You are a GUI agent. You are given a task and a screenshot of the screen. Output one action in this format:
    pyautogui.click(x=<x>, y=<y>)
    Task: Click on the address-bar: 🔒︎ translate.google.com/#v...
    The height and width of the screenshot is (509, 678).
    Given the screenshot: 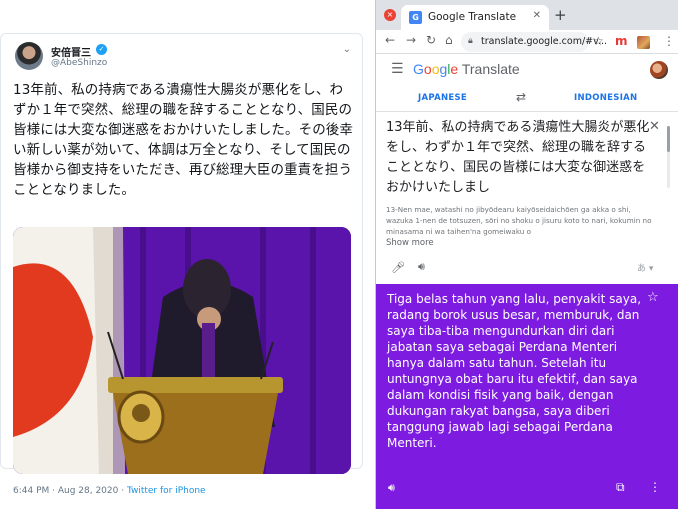 What is the action you would take?
    pyautogui.click(x=534, y=42)
    